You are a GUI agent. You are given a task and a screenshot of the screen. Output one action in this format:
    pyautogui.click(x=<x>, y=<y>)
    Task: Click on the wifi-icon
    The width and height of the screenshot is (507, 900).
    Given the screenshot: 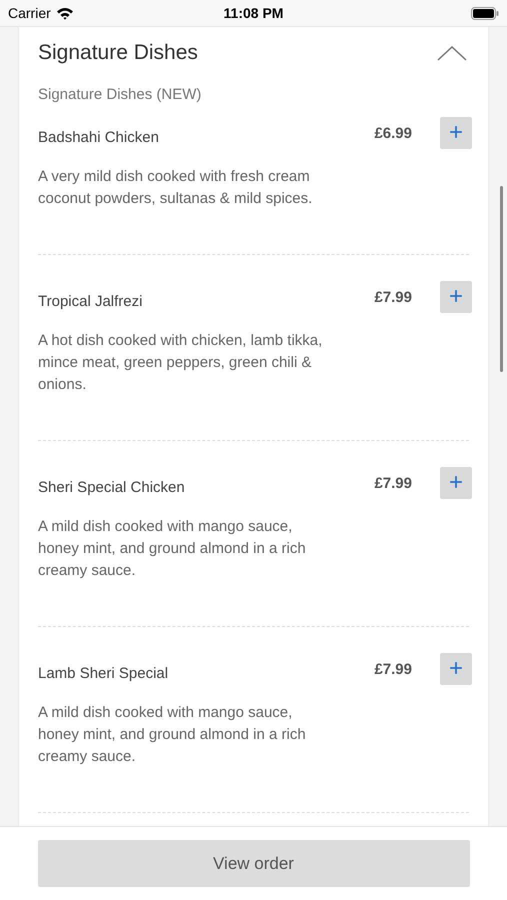 What is the action you would take?
    pyautogui.click(x=65, y=13)
    